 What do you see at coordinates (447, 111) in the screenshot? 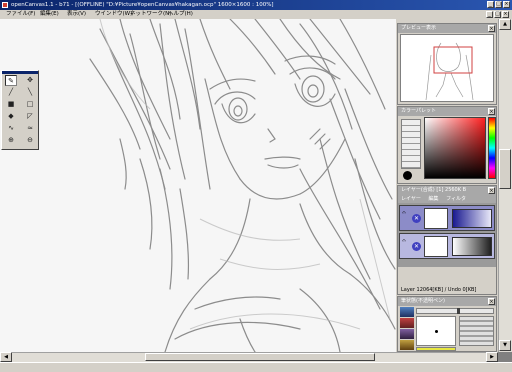
I see `color-panel-title: カラーパレット ×` at bounding box center [447, 111].